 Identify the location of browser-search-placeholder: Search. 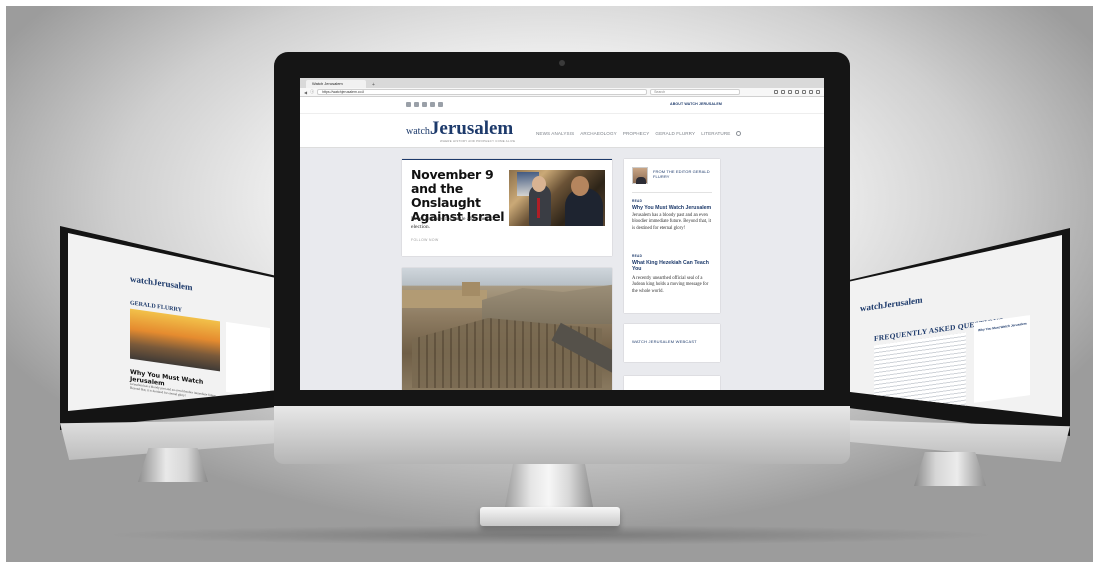
(660, 92).